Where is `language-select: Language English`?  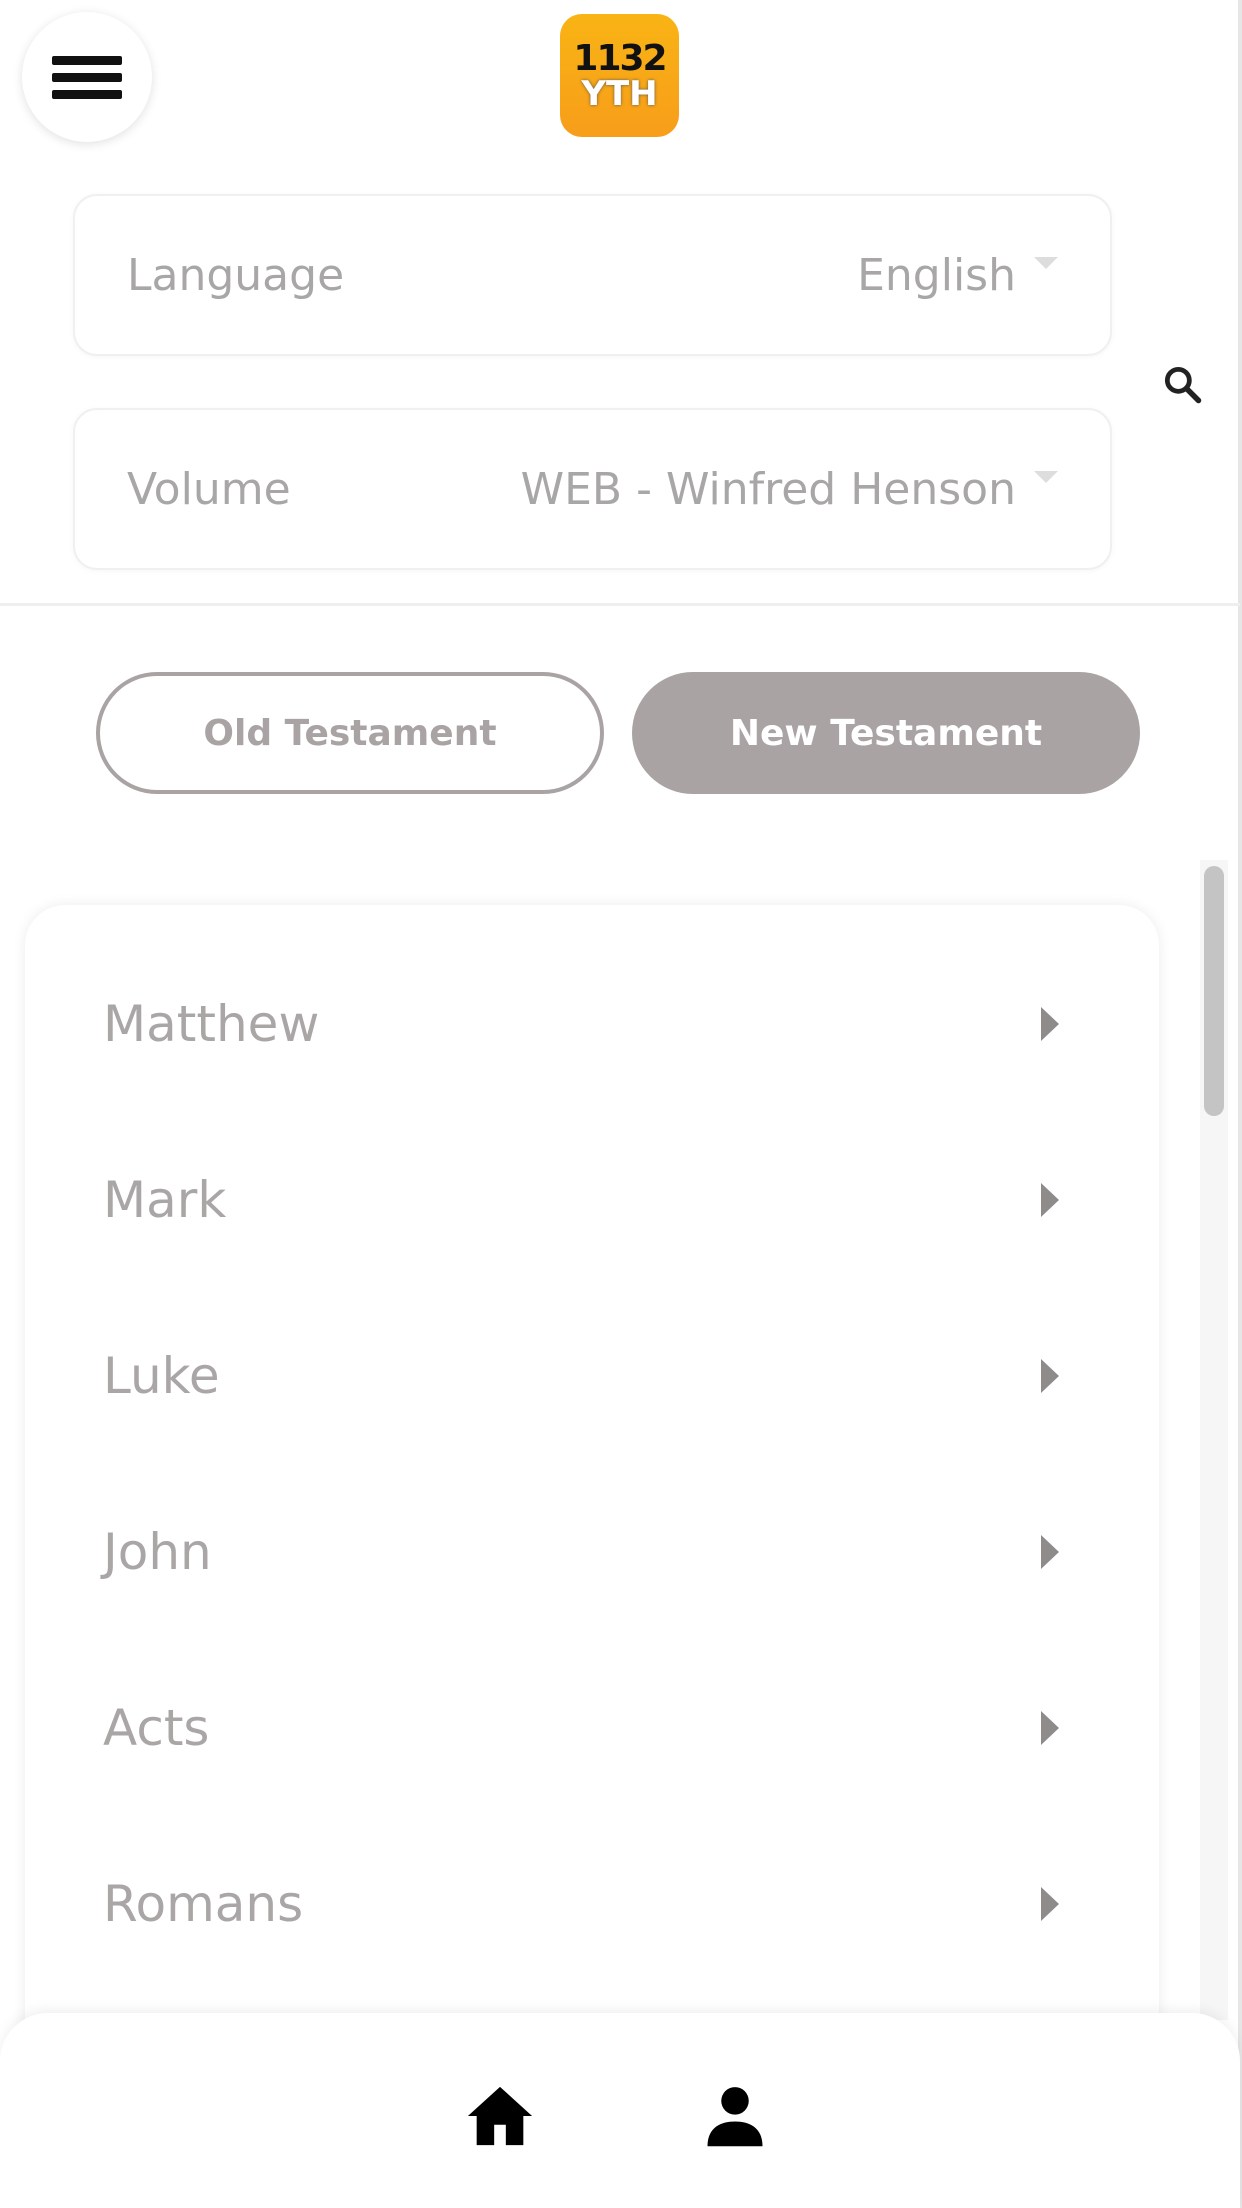 language-select: Language English is located at coordinates (592, 275).